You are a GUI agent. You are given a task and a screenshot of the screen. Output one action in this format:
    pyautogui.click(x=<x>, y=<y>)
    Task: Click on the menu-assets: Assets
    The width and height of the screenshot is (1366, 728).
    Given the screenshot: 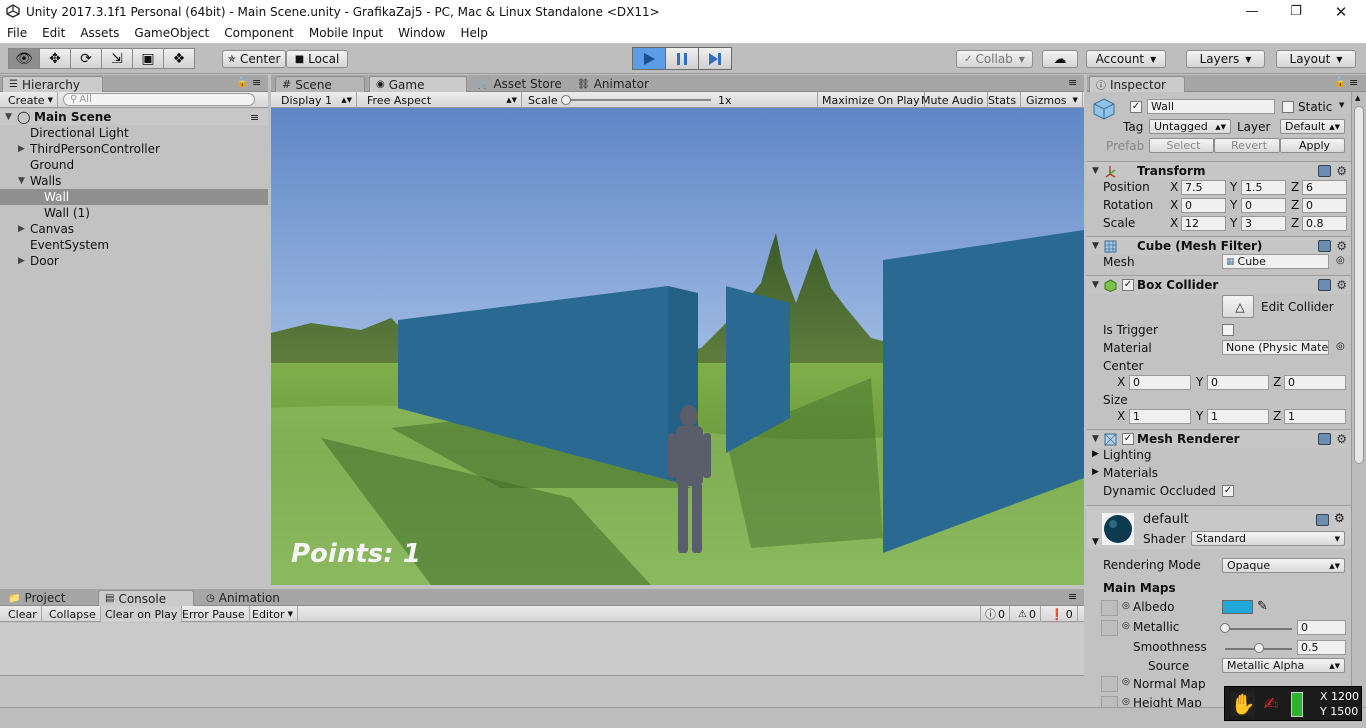 What is the action you would take?
    pyautogui.click(x=100, y=33)
    